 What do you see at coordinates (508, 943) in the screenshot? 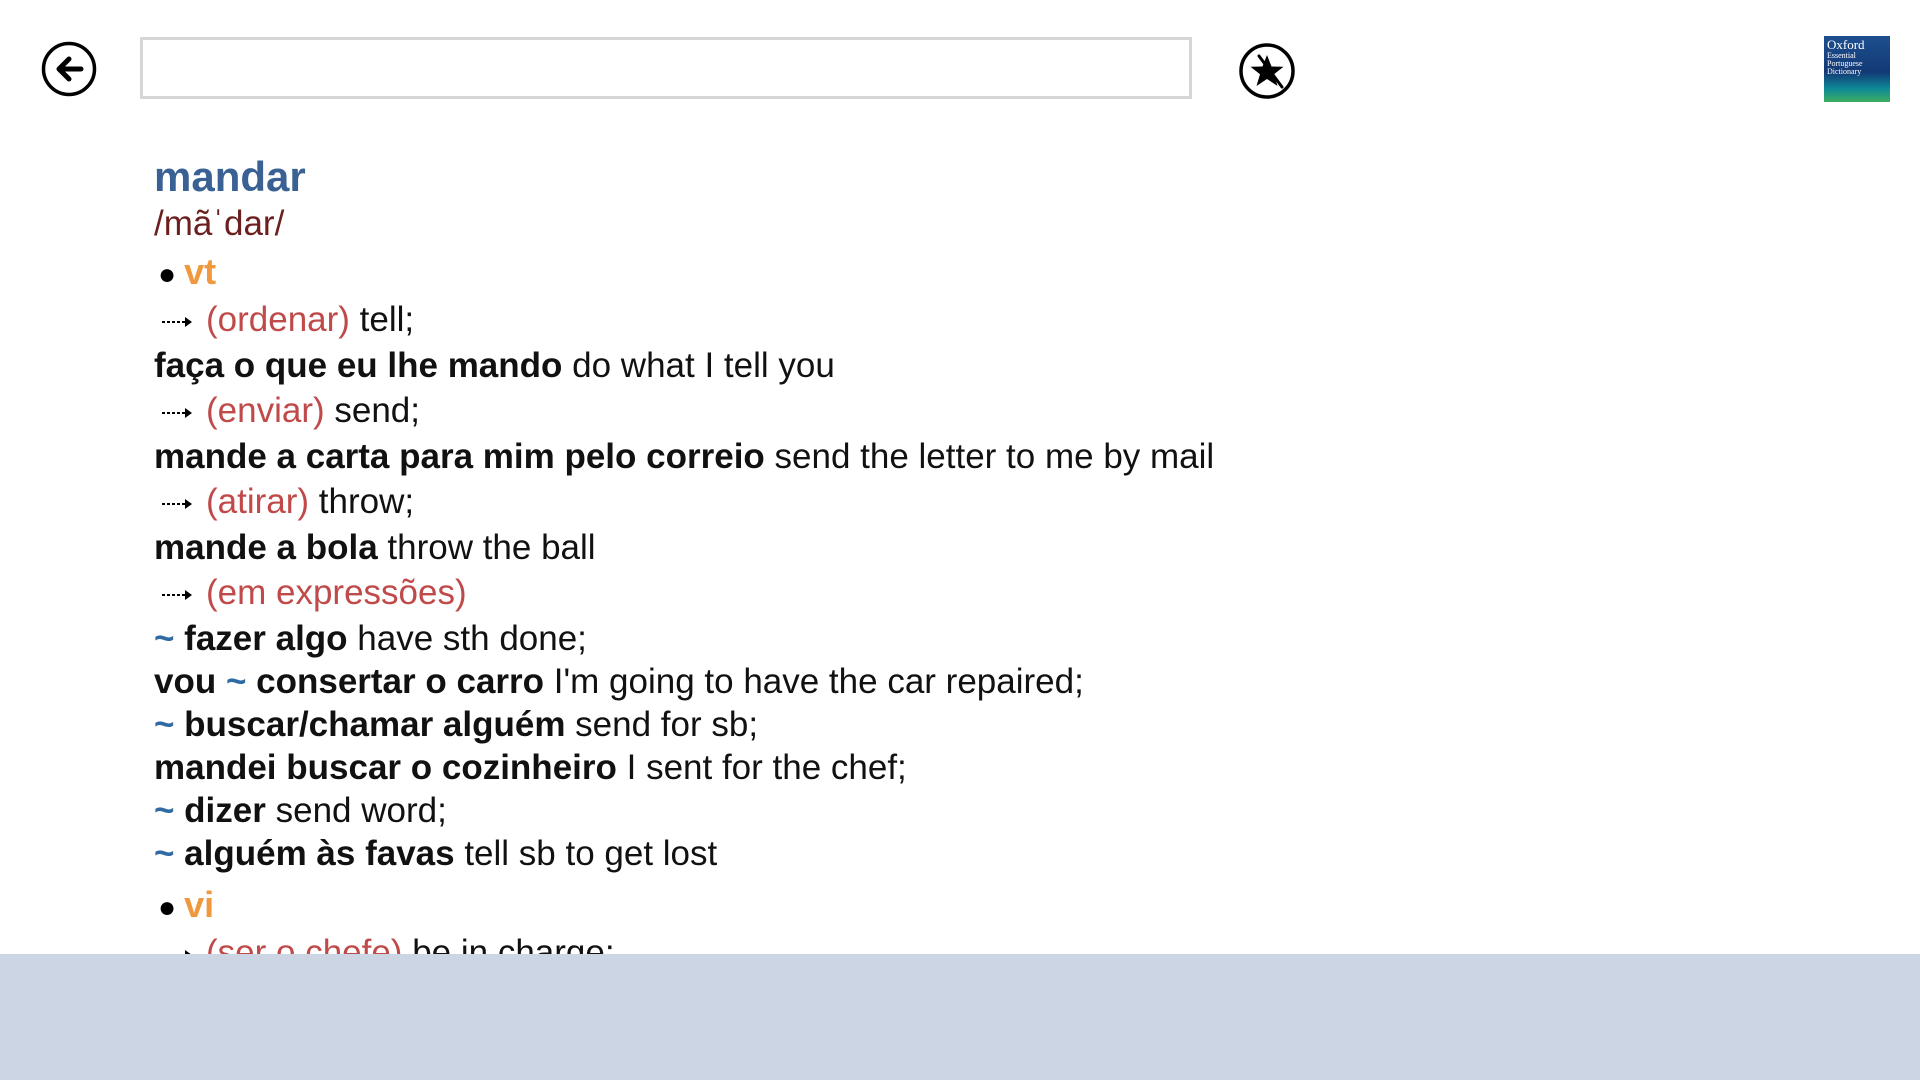
I see `sense-translation: be in charge;` at bounding box center [508, 943].